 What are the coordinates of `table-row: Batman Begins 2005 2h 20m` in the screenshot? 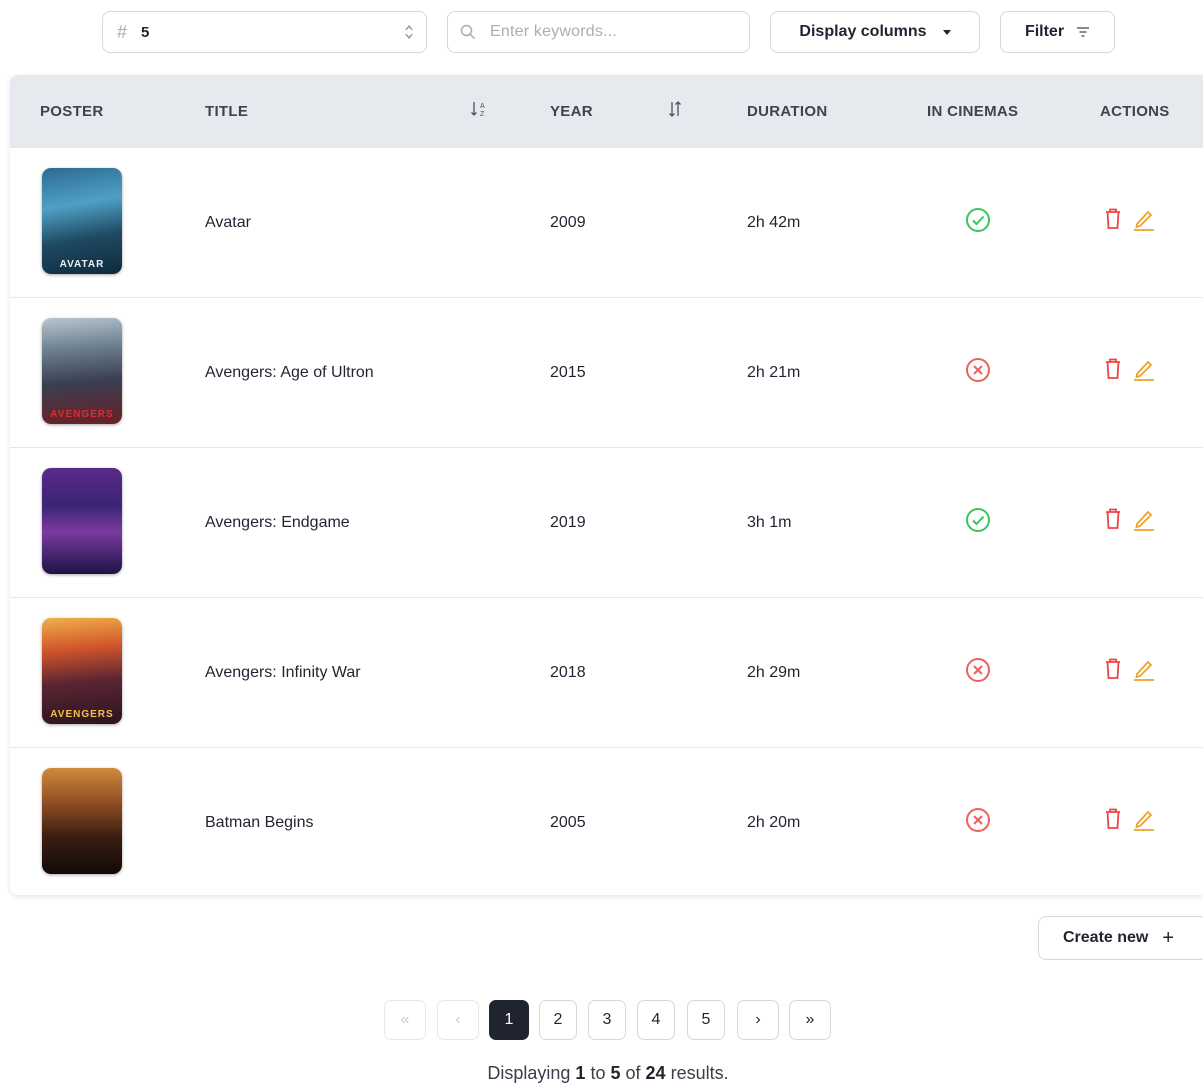 It's located at (606, 821).